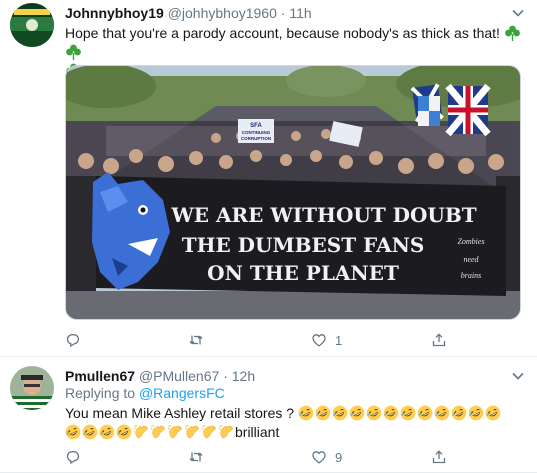 The width and height of the screenshot is (537, 473). What do you see at coordinates (256, 138) in the screenshot?
I see `protest-sign-line3: CORRUPTION` at bounding box center [256, 138].